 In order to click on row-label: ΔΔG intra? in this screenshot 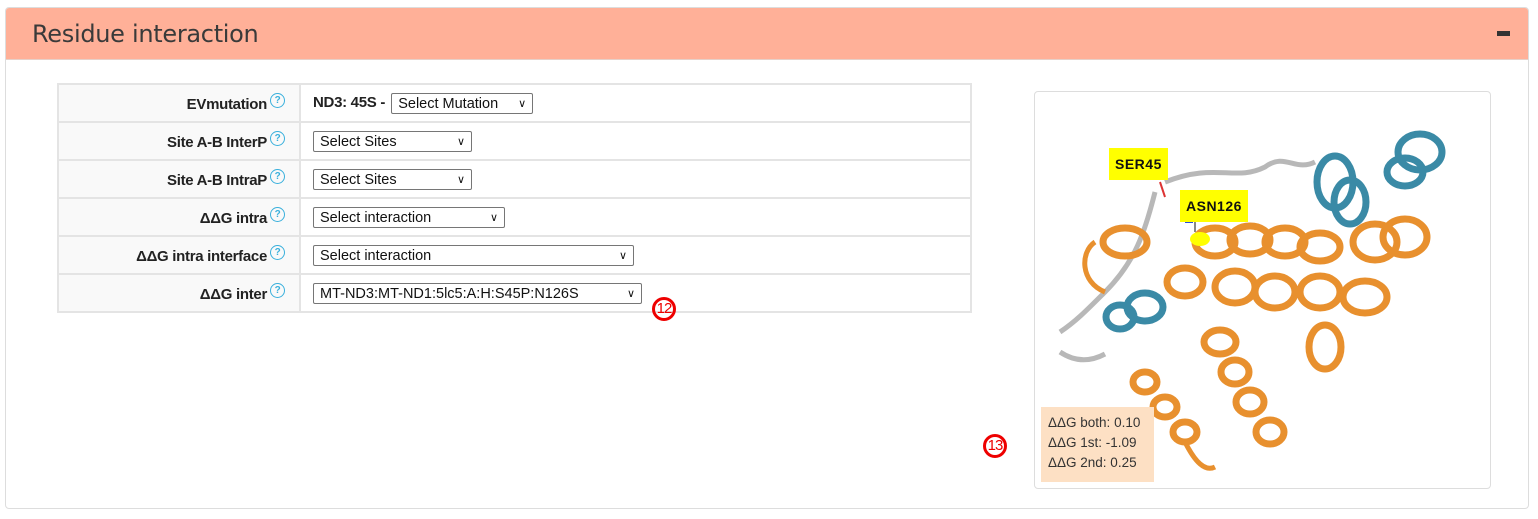, I will do `click(179, 217)`.